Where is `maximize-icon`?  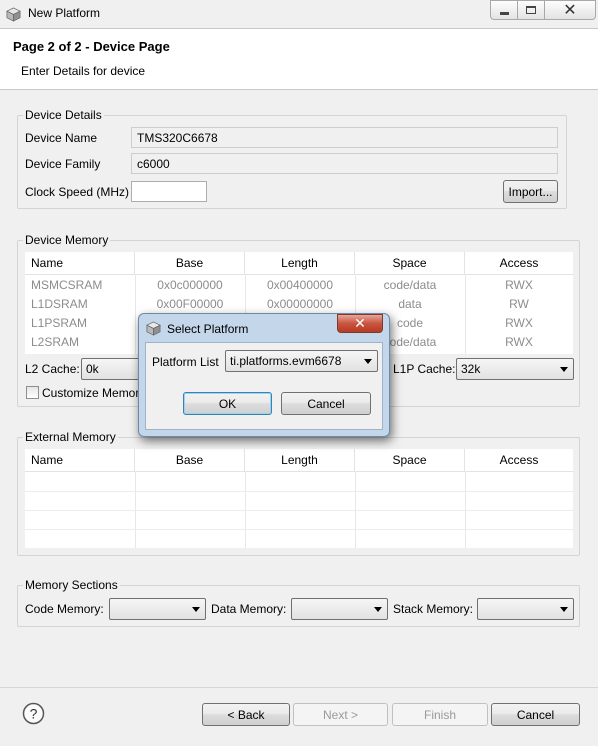
maximize-icon is located at coordinates (531, 10).